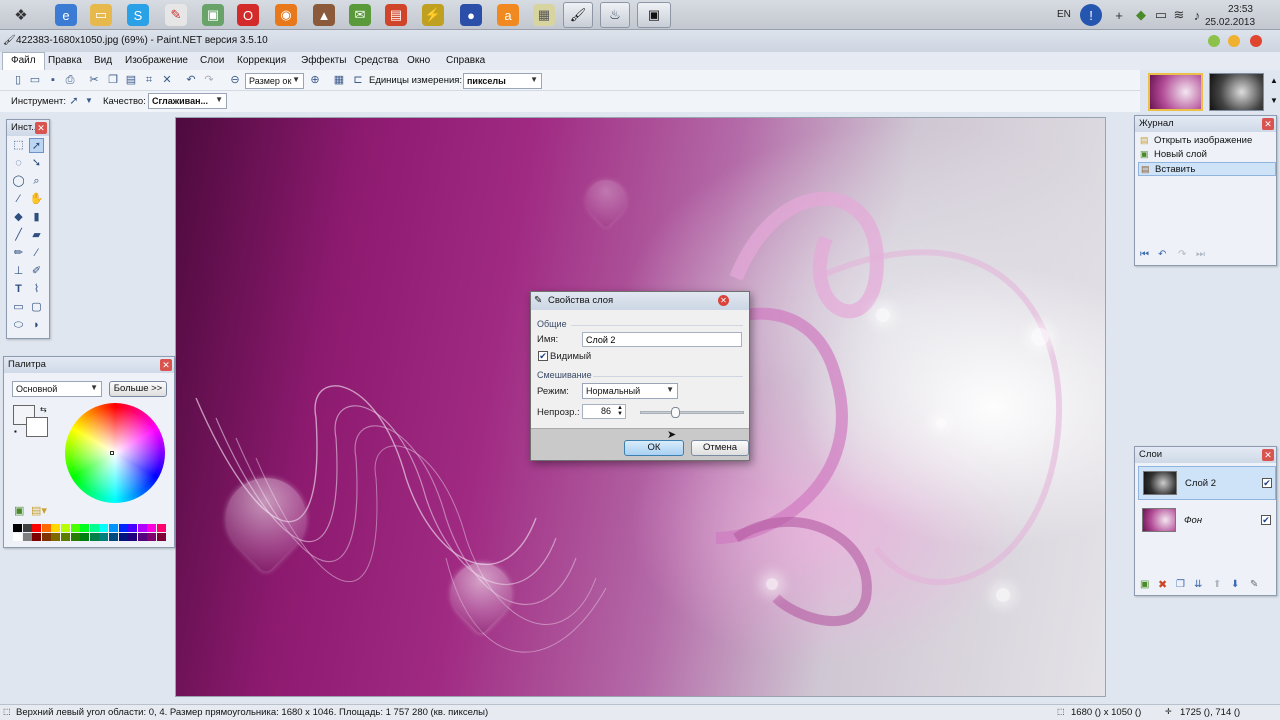 The image size is (1280, 720). What do you see at coordinates (138, 15) in the screenshot?
I see `skype-icon: S` at bounding box center [138, 15].